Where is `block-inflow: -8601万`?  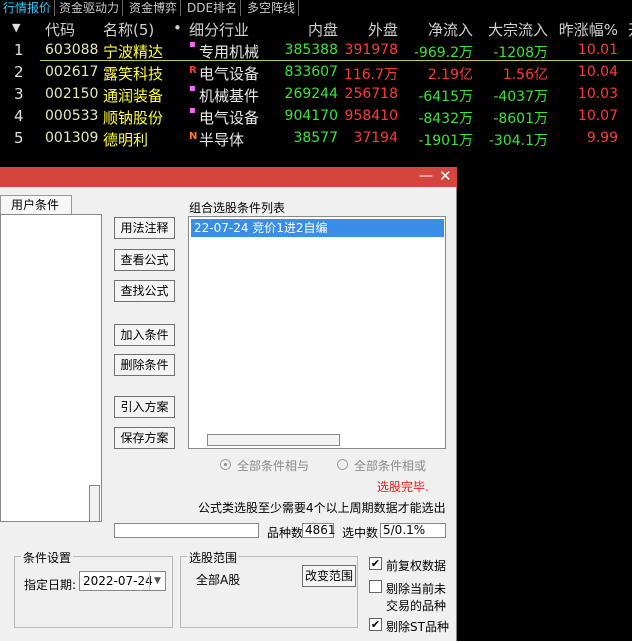 block-inflow: -8601万 is located at coordinates (520, 119).